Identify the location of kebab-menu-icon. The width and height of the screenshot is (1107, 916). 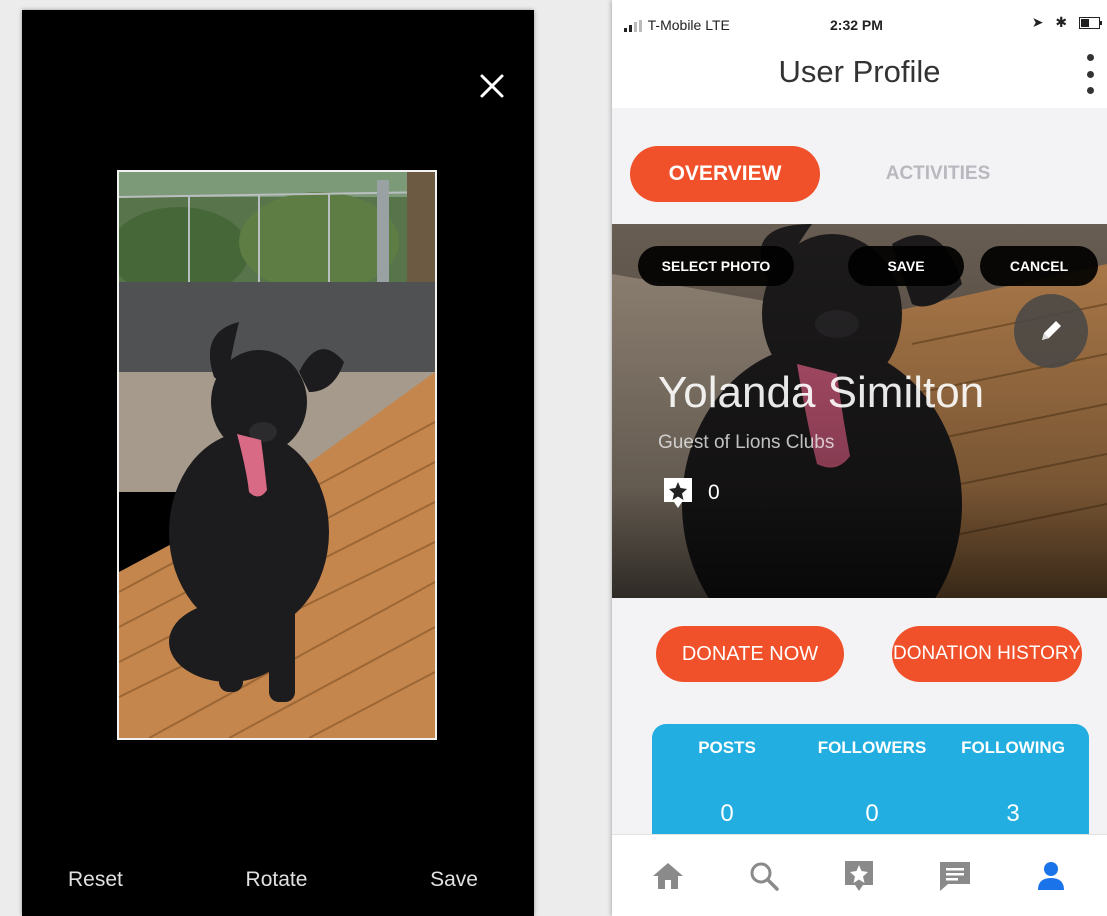
(1090, 74).